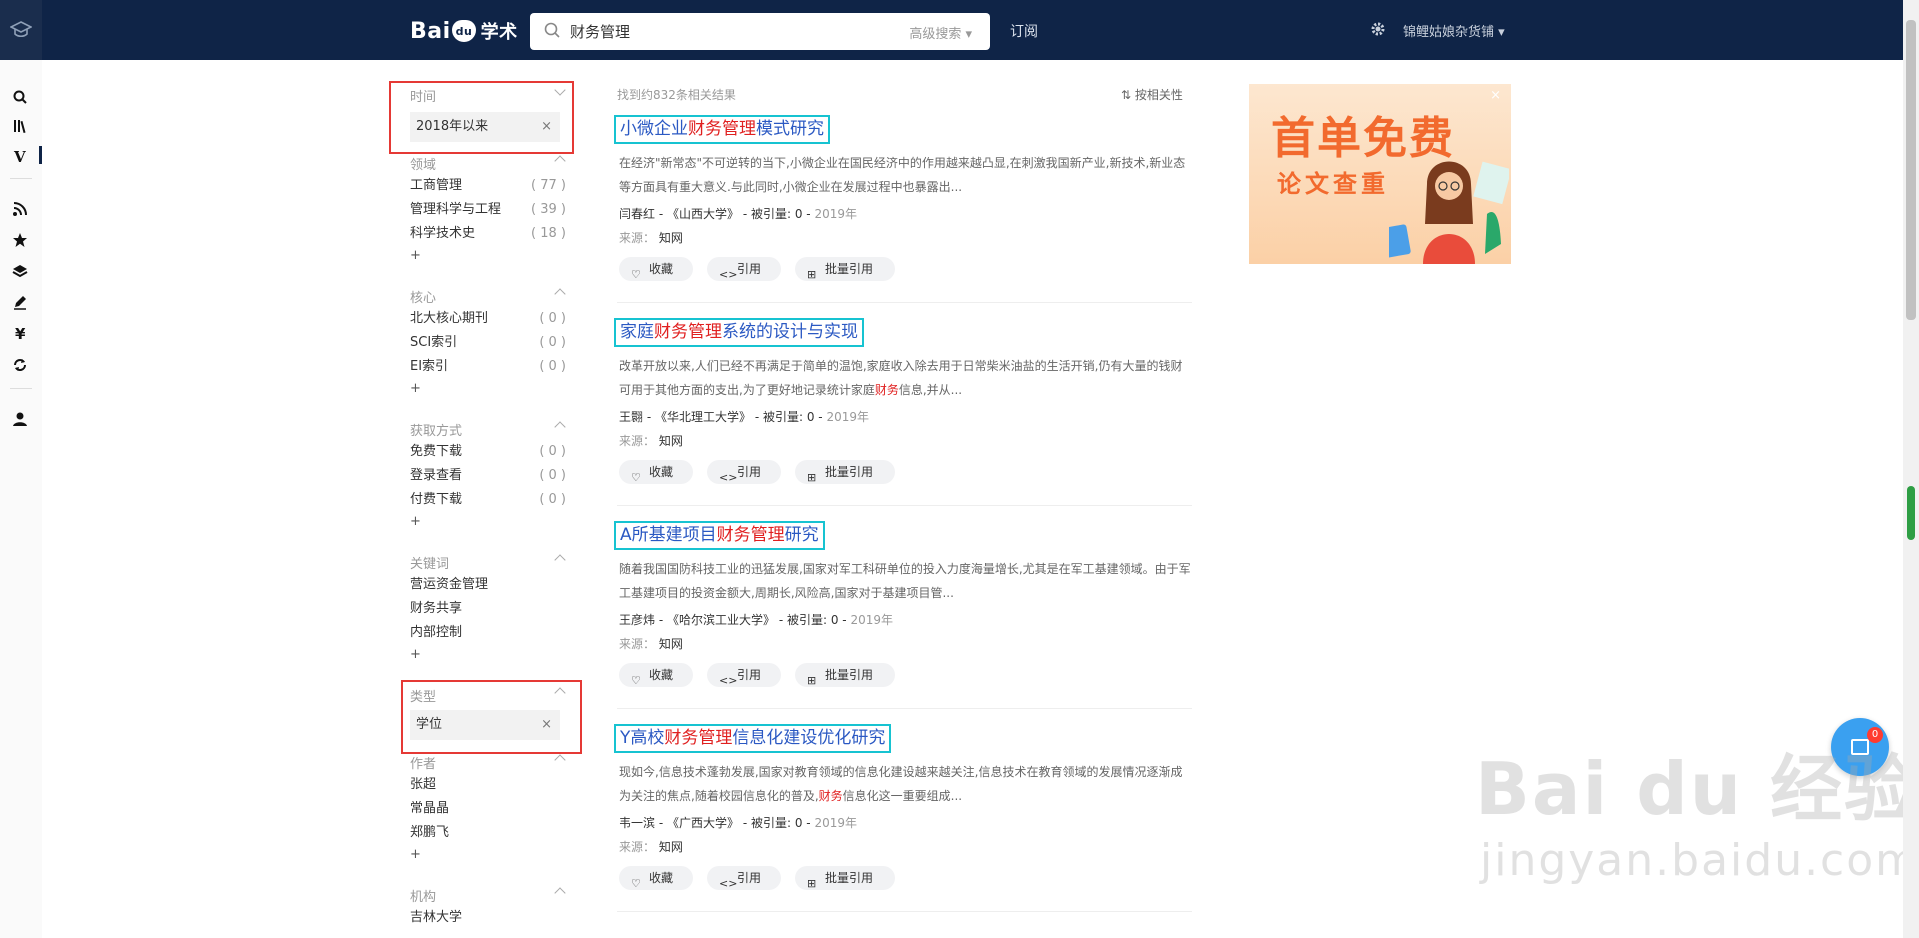 Image resolution: width=1919 pixels, height=938 pixels. What do you see at coordinates (600, 31) in the screenshot?
I see `search-input: 财务管理` at bounding box center [600, 31].